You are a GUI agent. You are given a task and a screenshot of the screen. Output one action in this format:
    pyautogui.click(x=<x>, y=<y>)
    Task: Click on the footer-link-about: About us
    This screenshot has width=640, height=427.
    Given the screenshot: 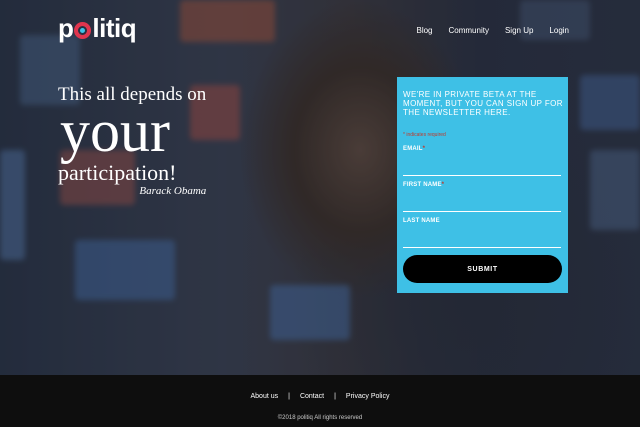 What is the action you would take?
    pyautogui.click(x=265, y=396)
    